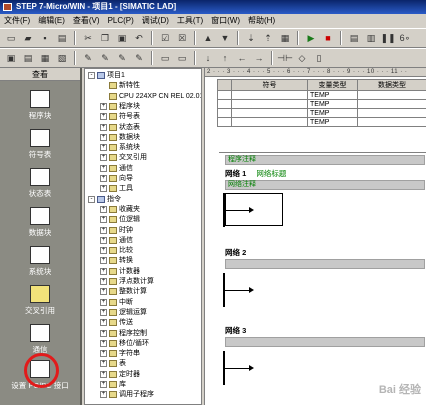 This screenshot has height=405, width=426. I want to click on network-2-header: 网络 2, so click(239, 252).